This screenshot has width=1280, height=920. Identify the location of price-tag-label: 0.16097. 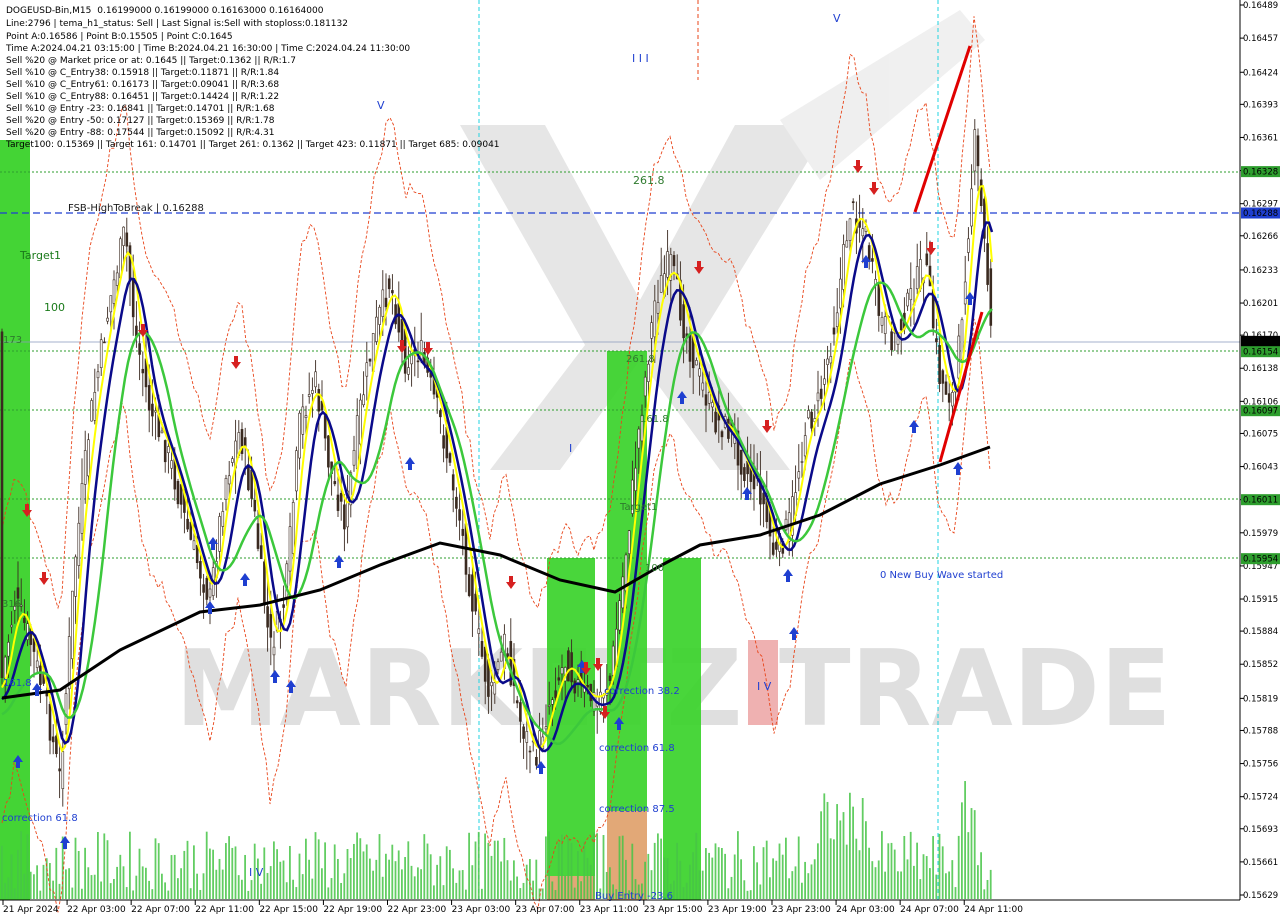
(1260, 412).